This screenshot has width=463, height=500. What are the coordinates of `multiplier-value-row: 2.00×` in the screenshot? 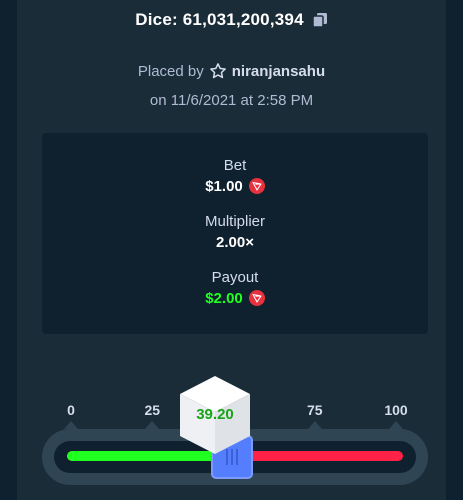 It's located at (235, 242).